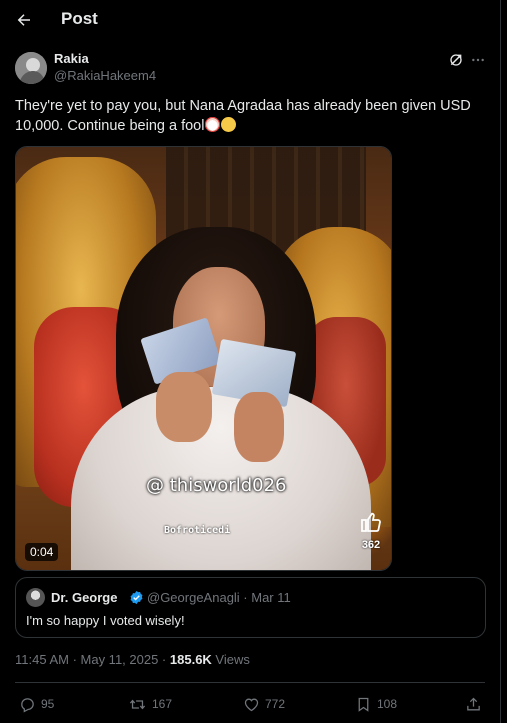  What do you see at coordinates (84, 597) in the screenshot?
I see `quoted-author-name: Dr. George` at bounding box center [84, 597].